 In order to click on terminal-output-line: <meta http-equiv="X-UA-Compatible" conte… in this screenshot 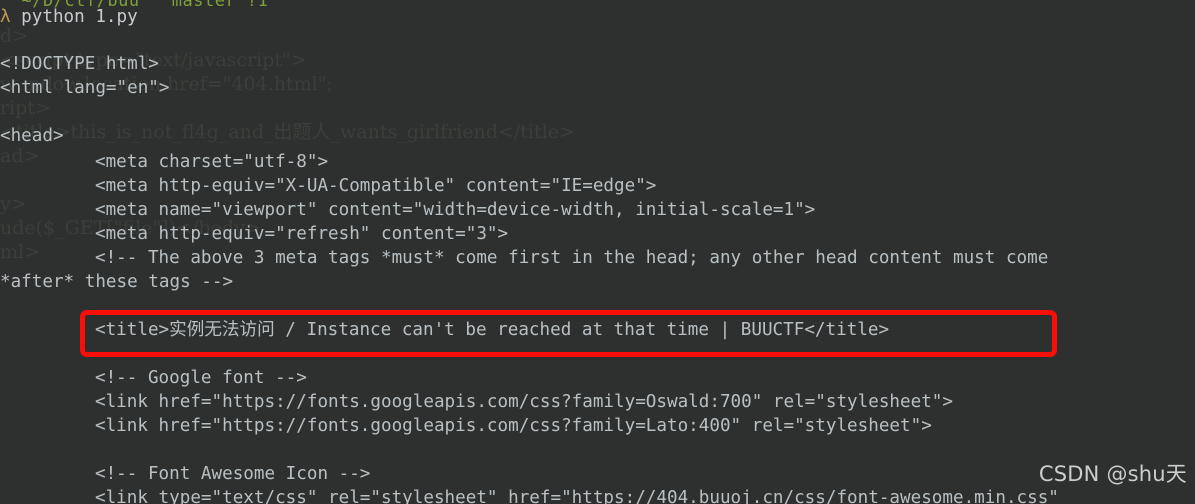, I will do `click(376, 186)`.